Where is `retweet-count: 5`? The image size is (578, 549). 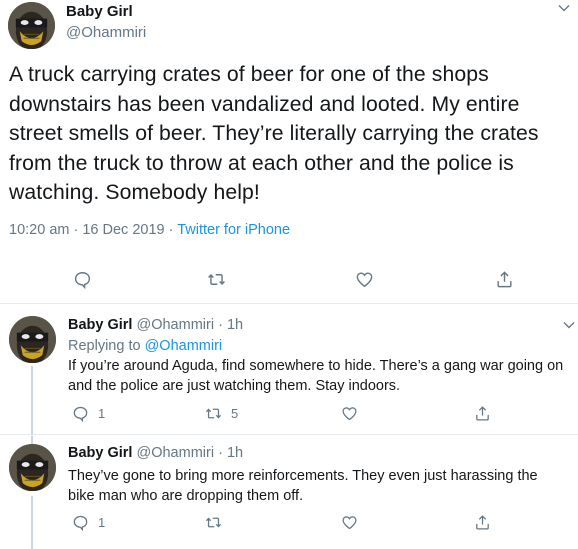
retweet-count: 5 is located at coordinates (235, 413).